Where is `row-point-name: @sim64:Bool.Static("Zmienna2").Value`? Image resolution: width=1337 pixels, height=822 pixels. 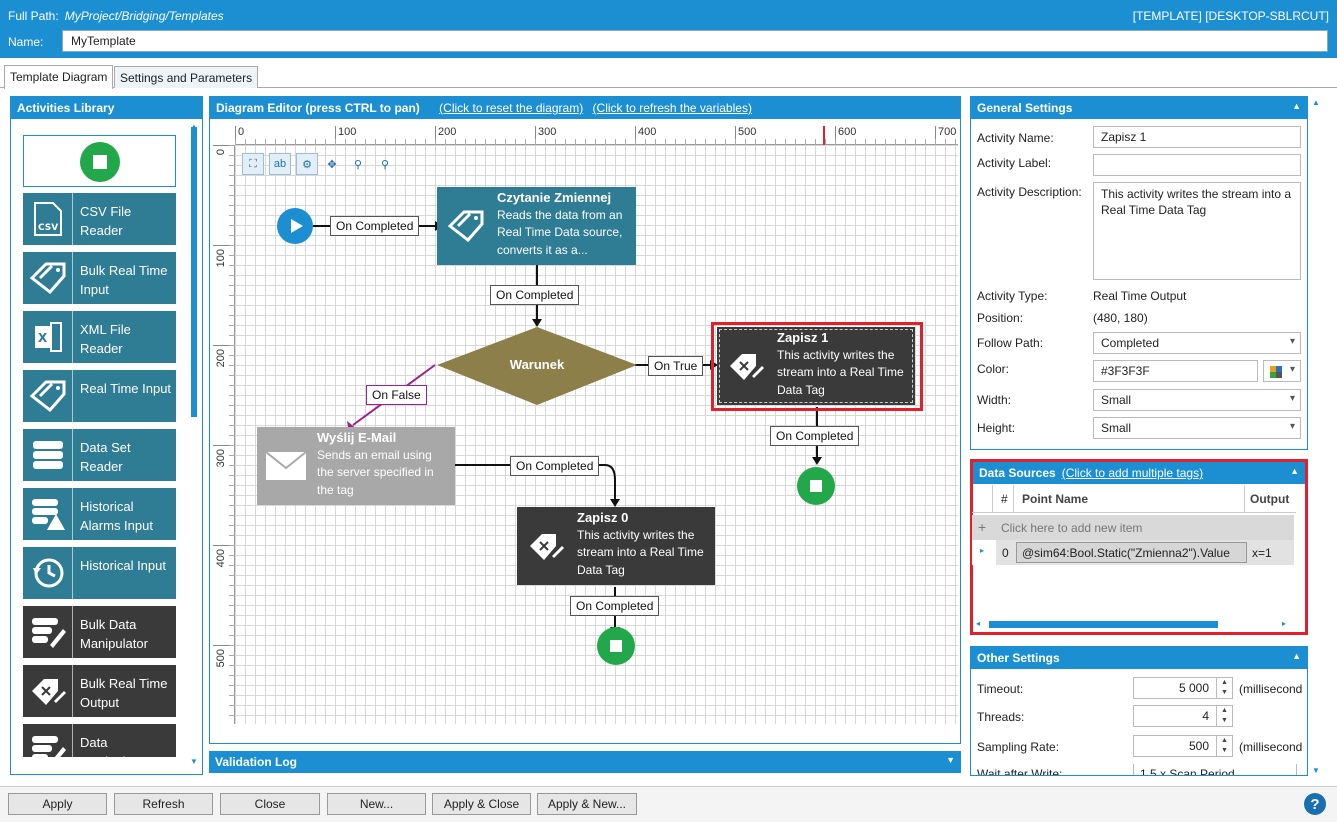
row-point-name: @sim64:Bool.Static("Zmienna2").Value is located at coordinates (1131, 552).